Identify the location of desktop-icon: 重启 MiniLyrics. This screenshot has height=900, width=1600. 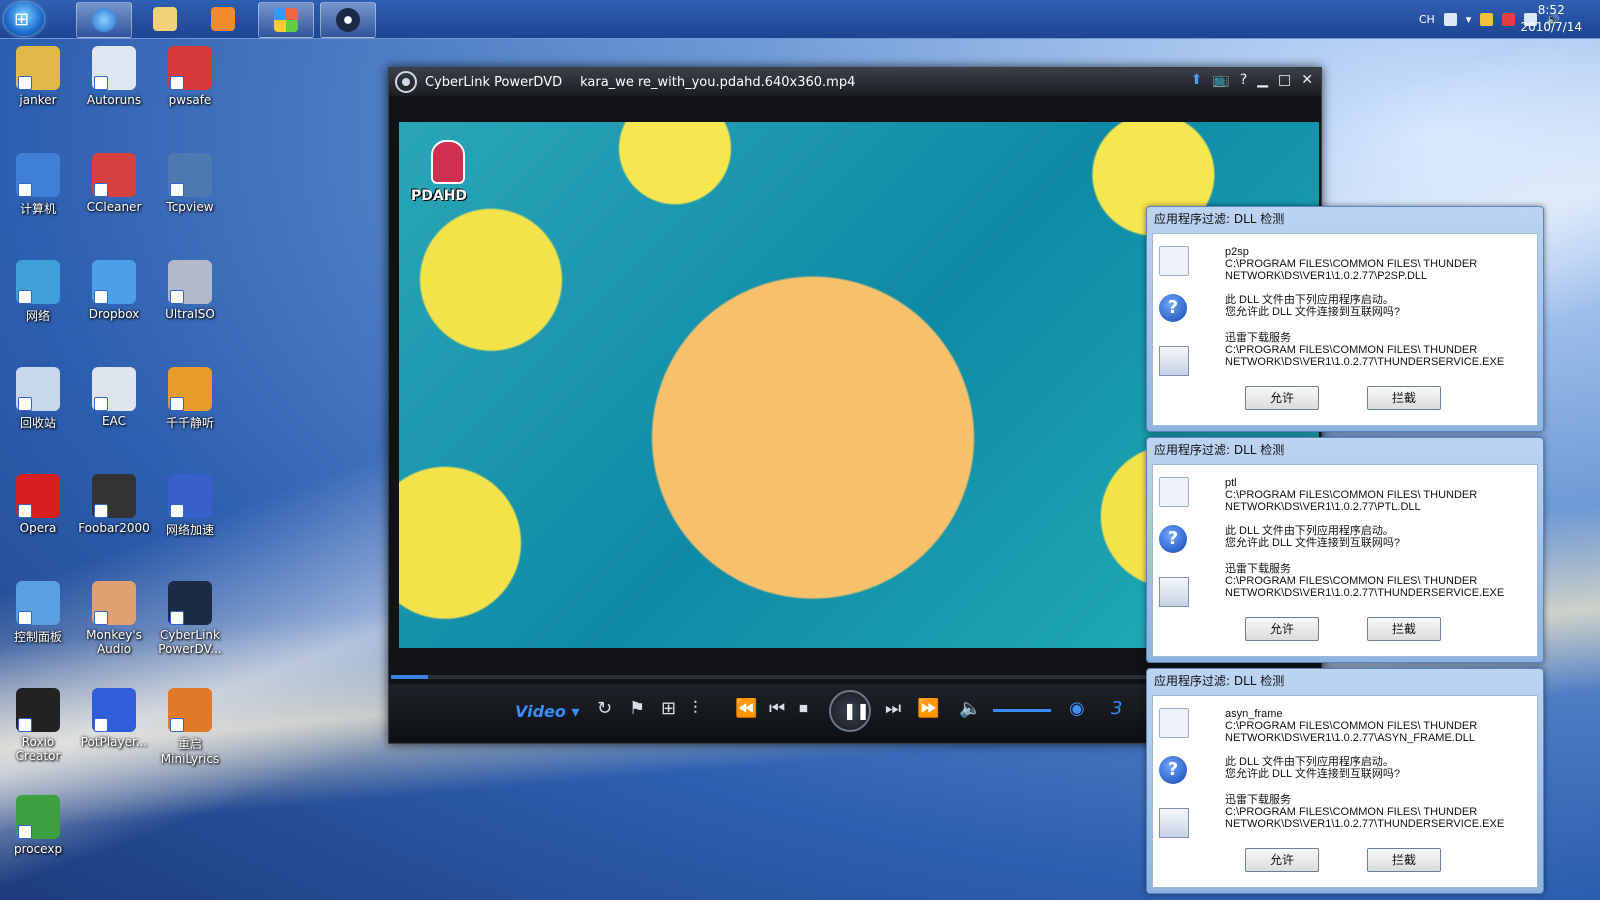
(190, 727).